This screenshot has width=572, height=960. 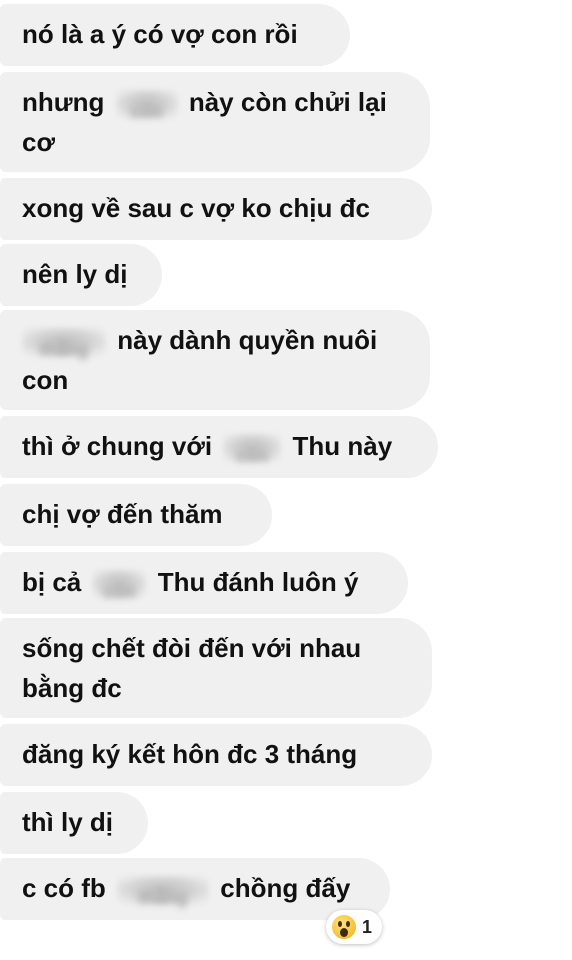 What do you see at coordinates (287, 102) in the screenshot?
I see `message-text: này còn chửi lại` at bounding box center [287, 102].